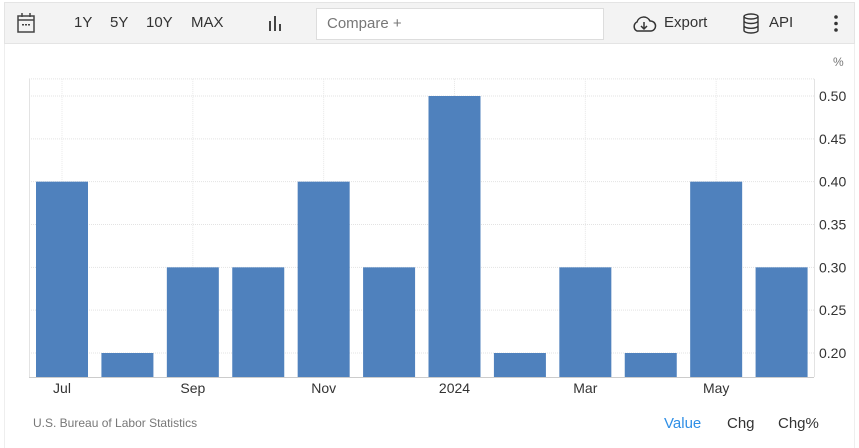 The width and height of the screenshot is (859, 448). I want to click on bar-dec, so click(389, 322).